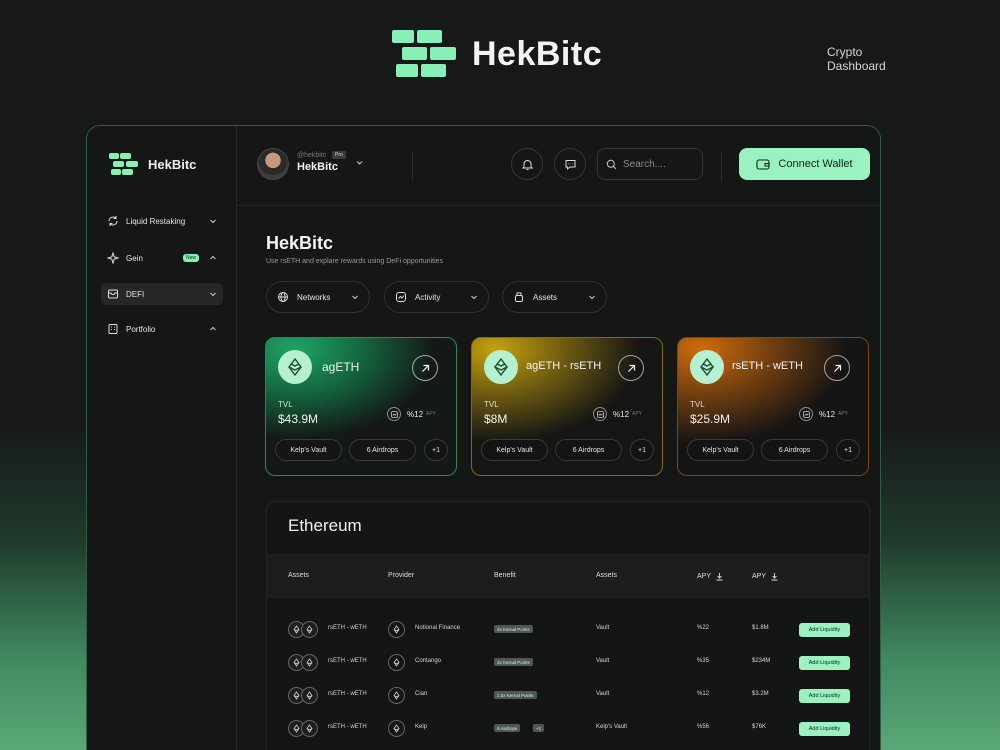 The image size is (1000, 750). I want to click on column-header: Benefit, so click(505, 575).